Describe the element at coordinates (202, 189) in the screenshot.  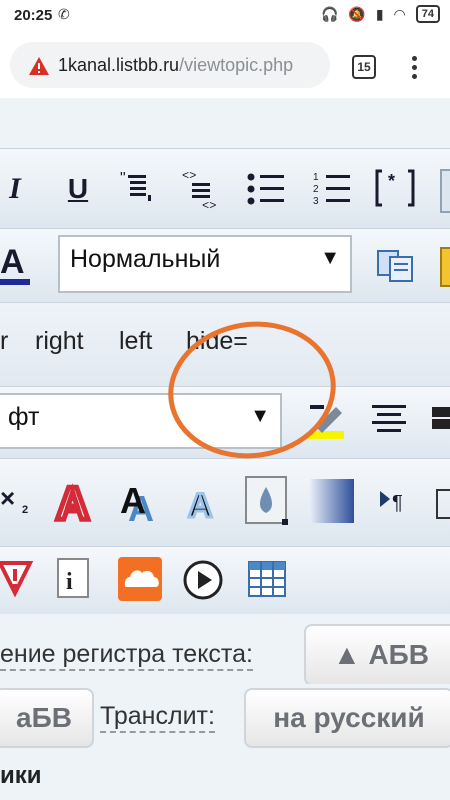
I see `code-icon: <> <>` at that location.